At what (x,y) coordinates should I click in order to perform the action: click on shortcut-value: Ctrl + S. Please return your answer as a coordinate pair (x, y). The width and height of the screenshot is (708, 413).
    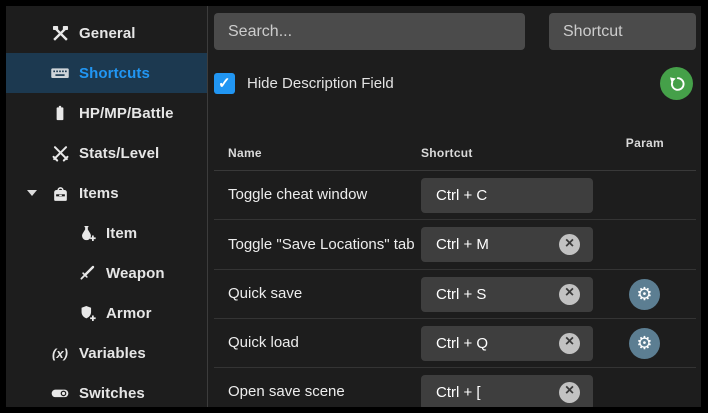
    Looking at the image, I should click on (461, 294).